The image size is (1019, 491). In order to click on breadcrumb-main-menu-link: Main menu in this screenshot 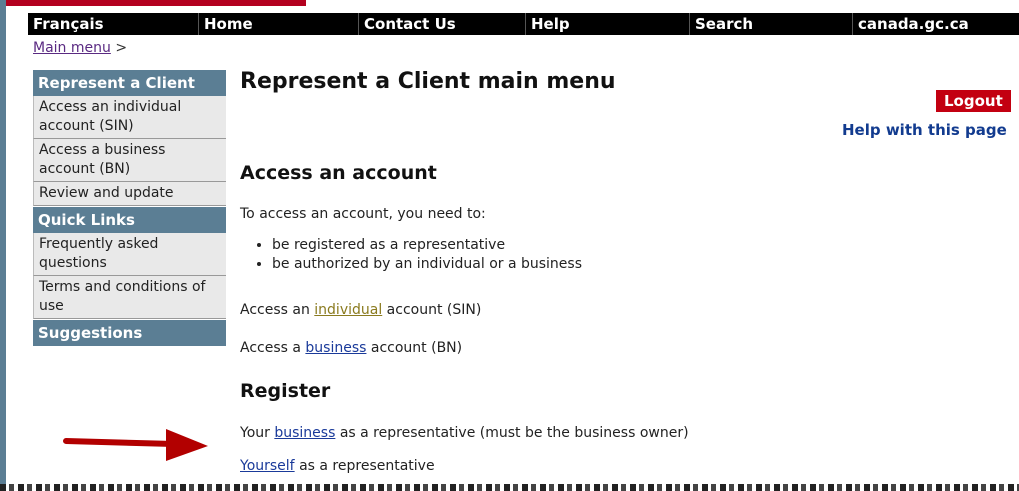, I will do `click(72, 48)`.